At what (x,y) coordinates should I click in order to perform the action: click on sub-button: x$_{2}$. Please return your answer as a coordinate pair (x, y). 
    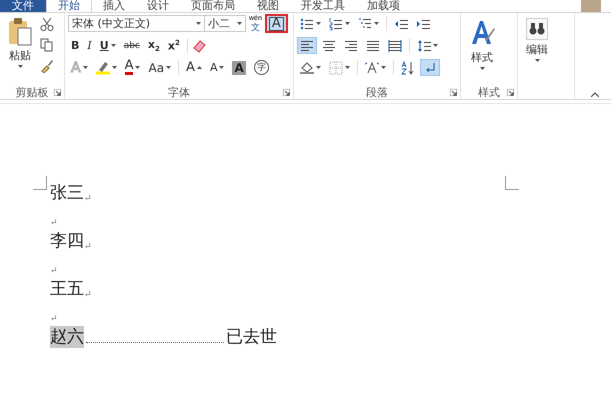
    Looking at the image, I should click on (153, 45).